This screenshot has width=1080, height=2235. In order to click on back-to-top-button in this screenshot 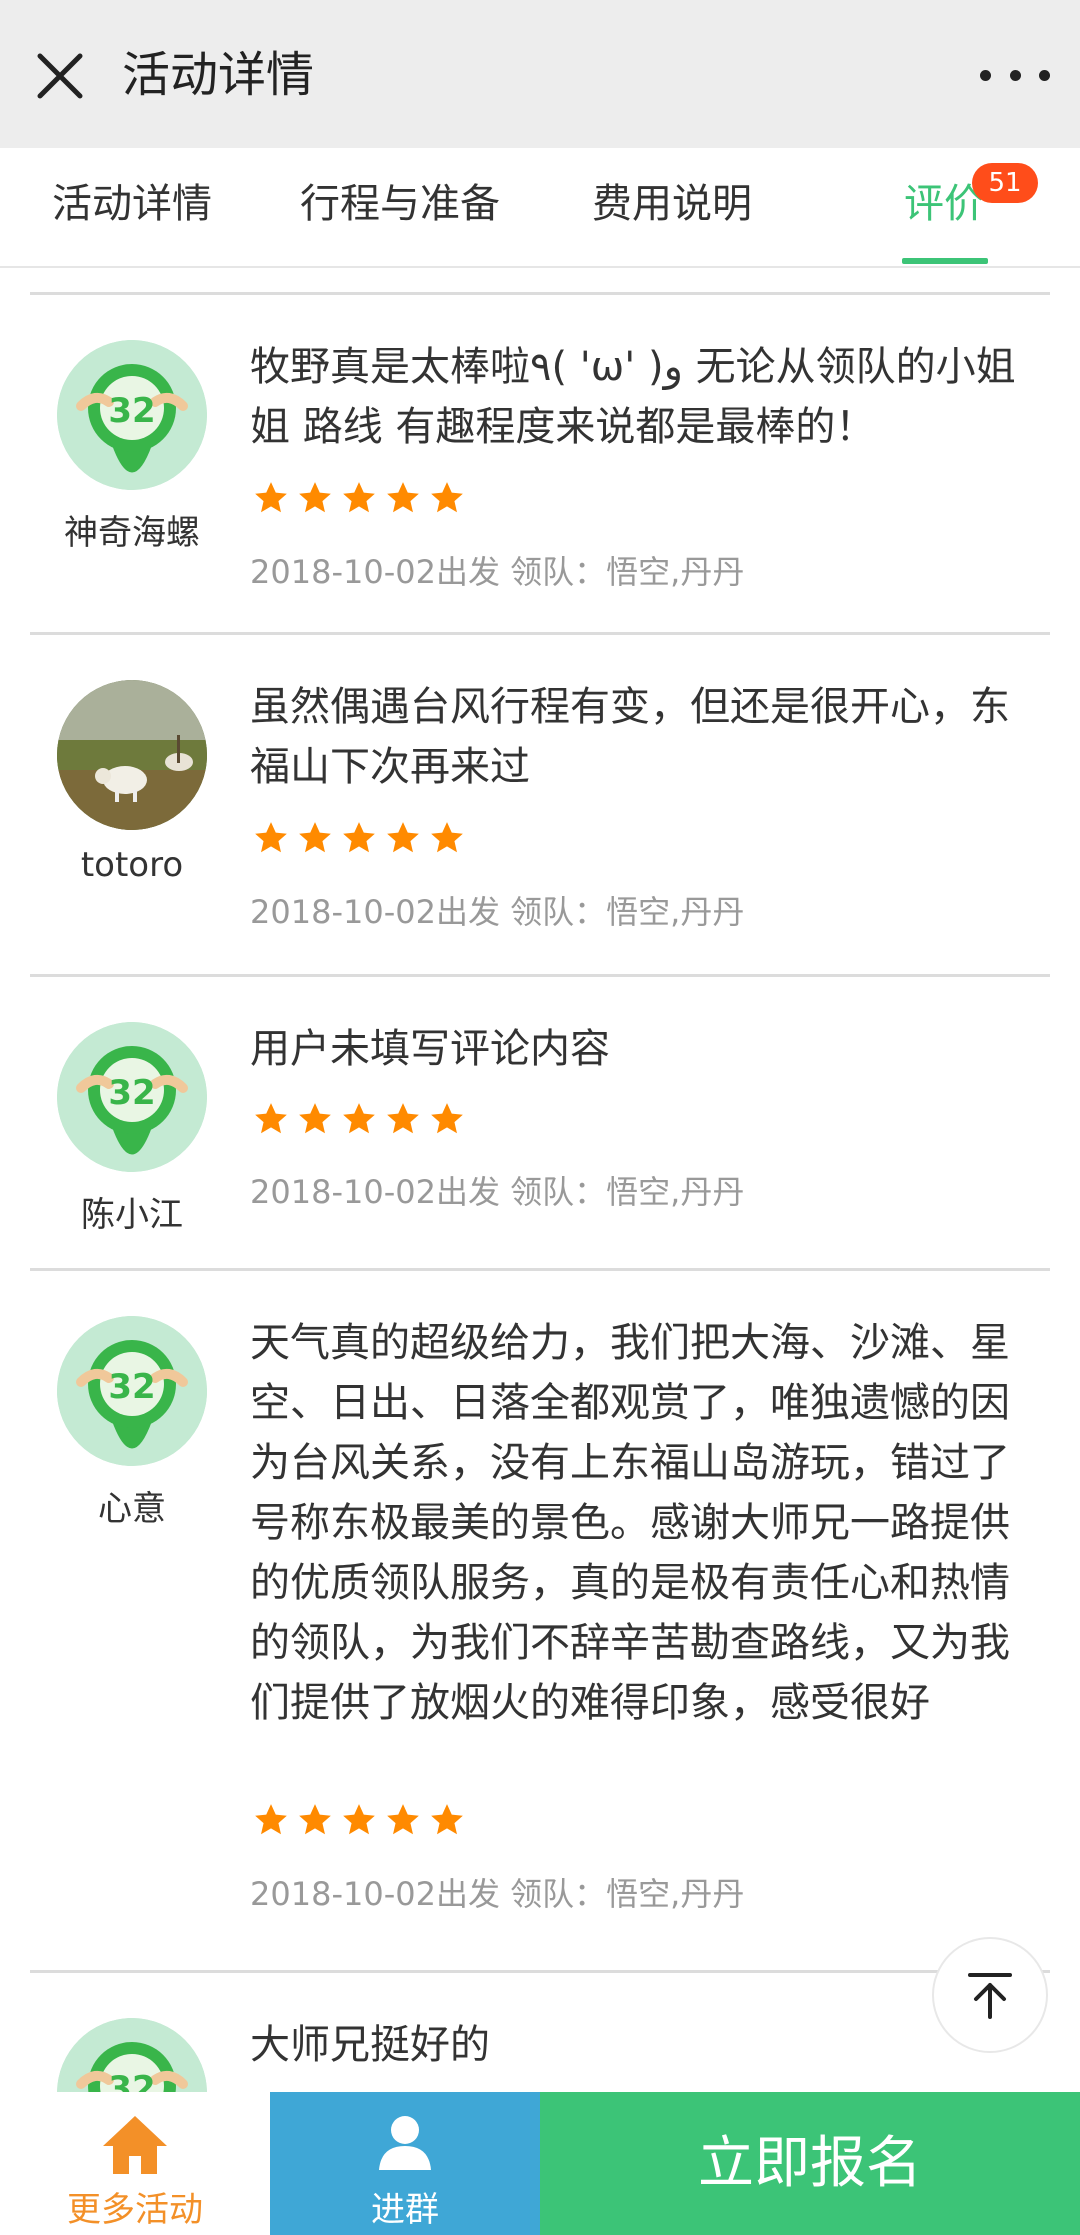, I will do `click(990, 1995)`.